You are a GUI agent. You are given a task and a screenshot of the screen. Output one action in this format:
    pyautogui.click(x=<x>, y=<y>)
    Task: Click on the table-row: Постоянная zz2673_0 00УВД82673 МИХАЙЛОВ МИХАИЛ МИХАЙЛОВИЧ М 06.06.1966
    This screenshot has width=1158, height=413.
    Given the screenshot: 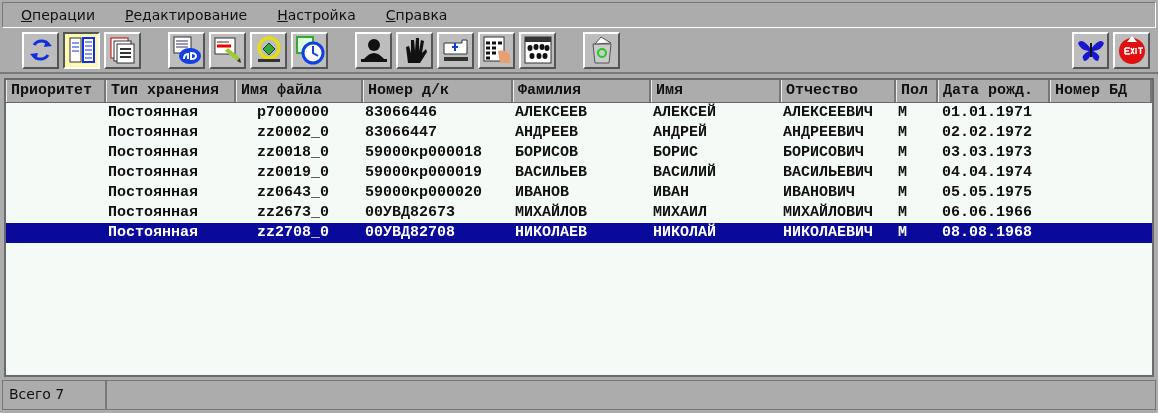 What is the action you would take?
    pyautogui.click(x=579, y=213)
    